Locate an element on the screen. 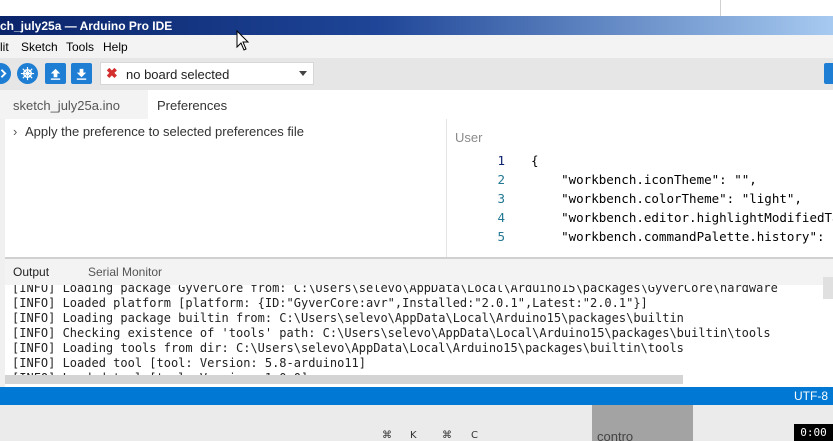 The image size is (833, 441). shortcut-key: K is located at coordinates (413, 435).